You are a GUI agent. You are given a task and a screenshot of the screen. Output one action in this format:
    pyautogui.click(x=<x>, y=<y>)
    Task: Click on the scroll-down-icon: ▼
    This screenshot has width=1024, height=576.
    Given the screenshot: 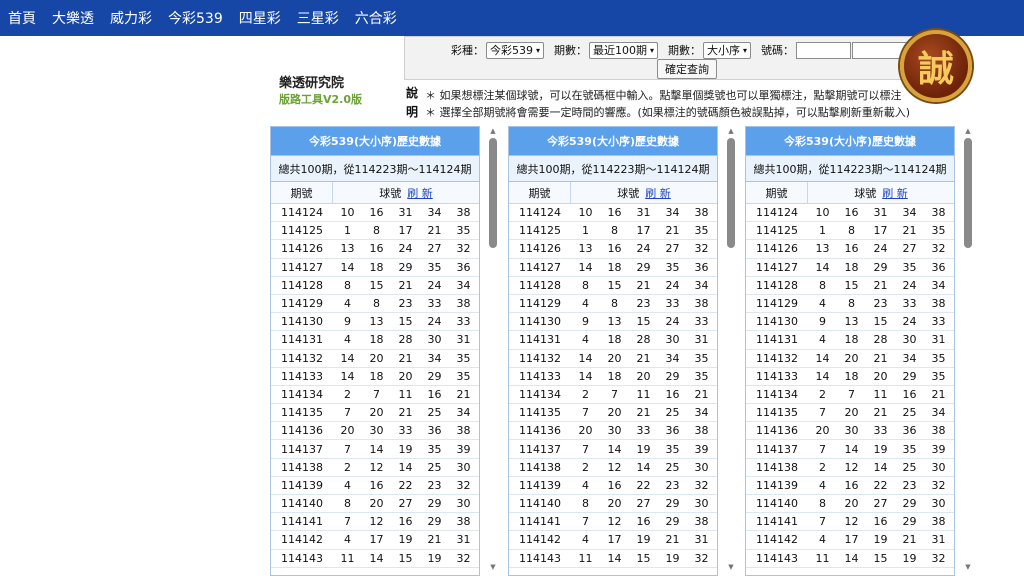 What is the action you would take?
    pyautogui.click(x=968, y=567)
    